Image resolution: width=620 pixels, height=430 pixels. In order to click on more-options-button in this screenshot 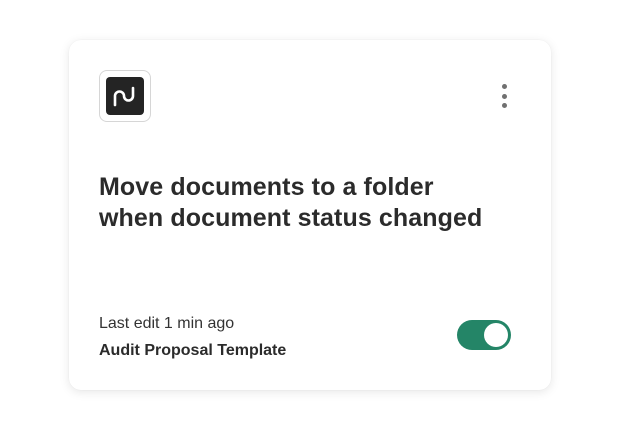, I will do `click(504, 96)`.